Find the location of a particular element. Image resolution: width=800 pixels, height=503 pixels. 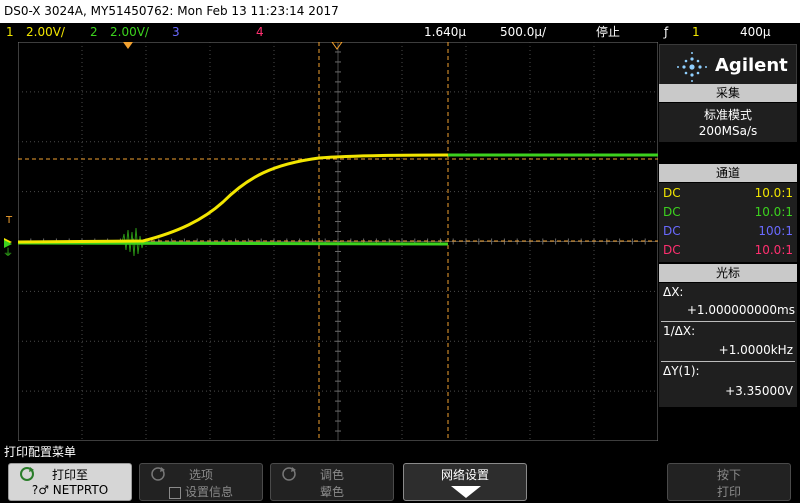

channels-box: DC 10.0:1 DC 10.0:1 DC 100:1 DC 10.0:1 is located at coordinates (728, 222).